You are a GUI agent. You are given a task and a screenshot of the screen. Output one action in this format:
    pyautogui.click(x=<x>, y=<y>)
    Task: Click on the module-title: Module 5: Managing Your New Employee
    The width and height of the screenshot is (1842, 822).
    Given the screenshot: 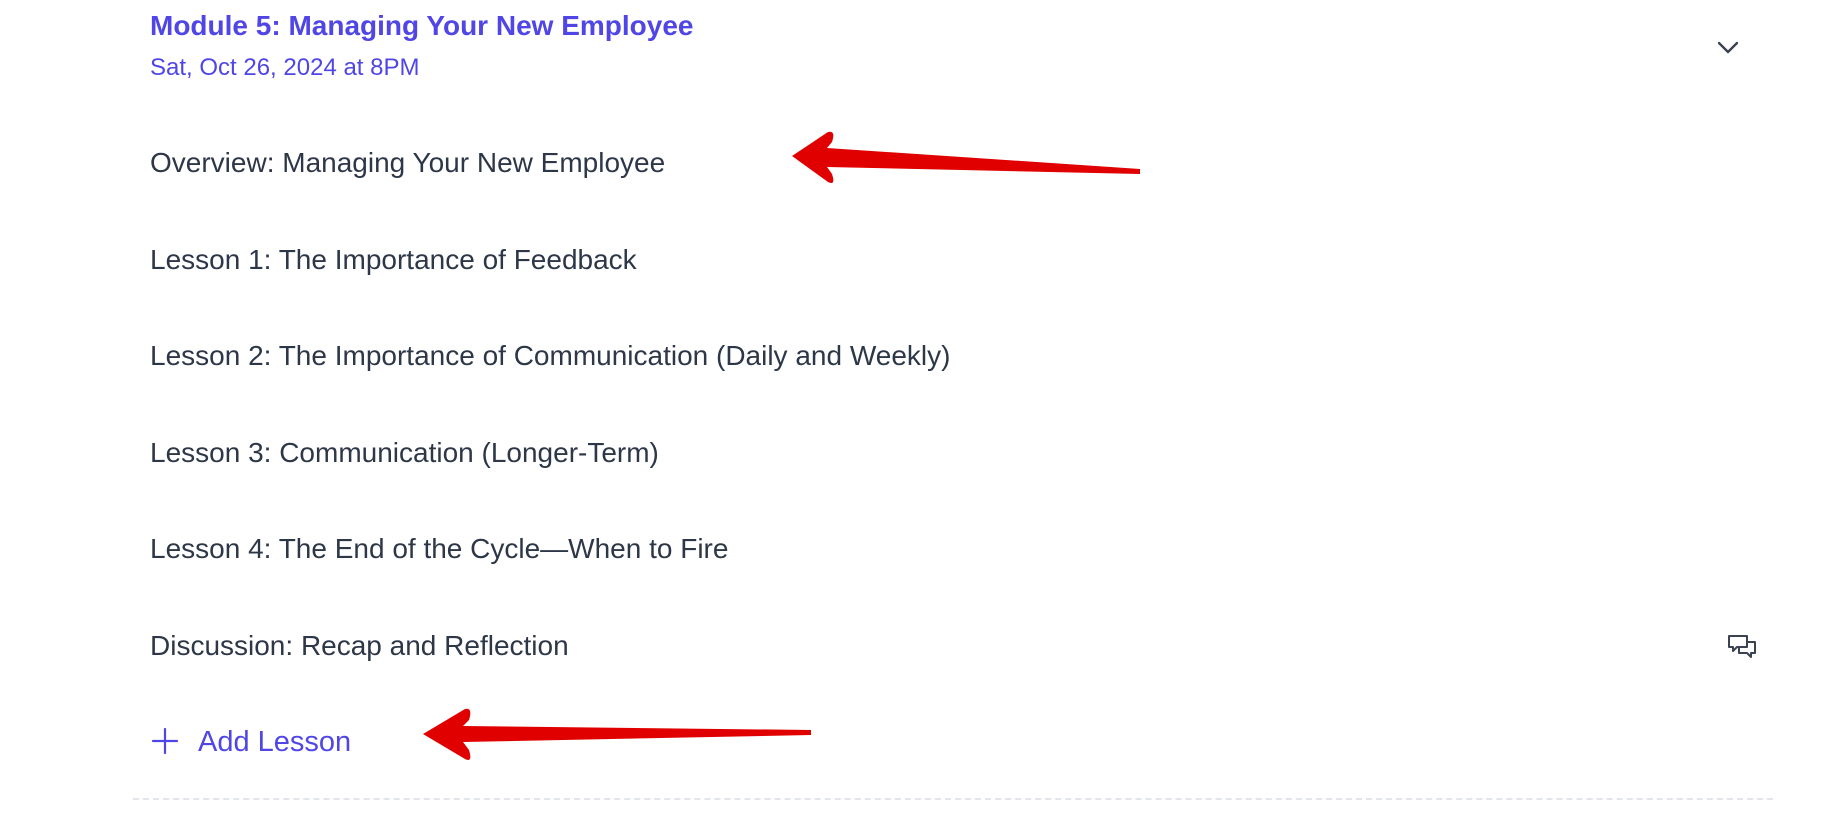 What is the action you would take?
    pyautogui.click(x=421, y=26)
    